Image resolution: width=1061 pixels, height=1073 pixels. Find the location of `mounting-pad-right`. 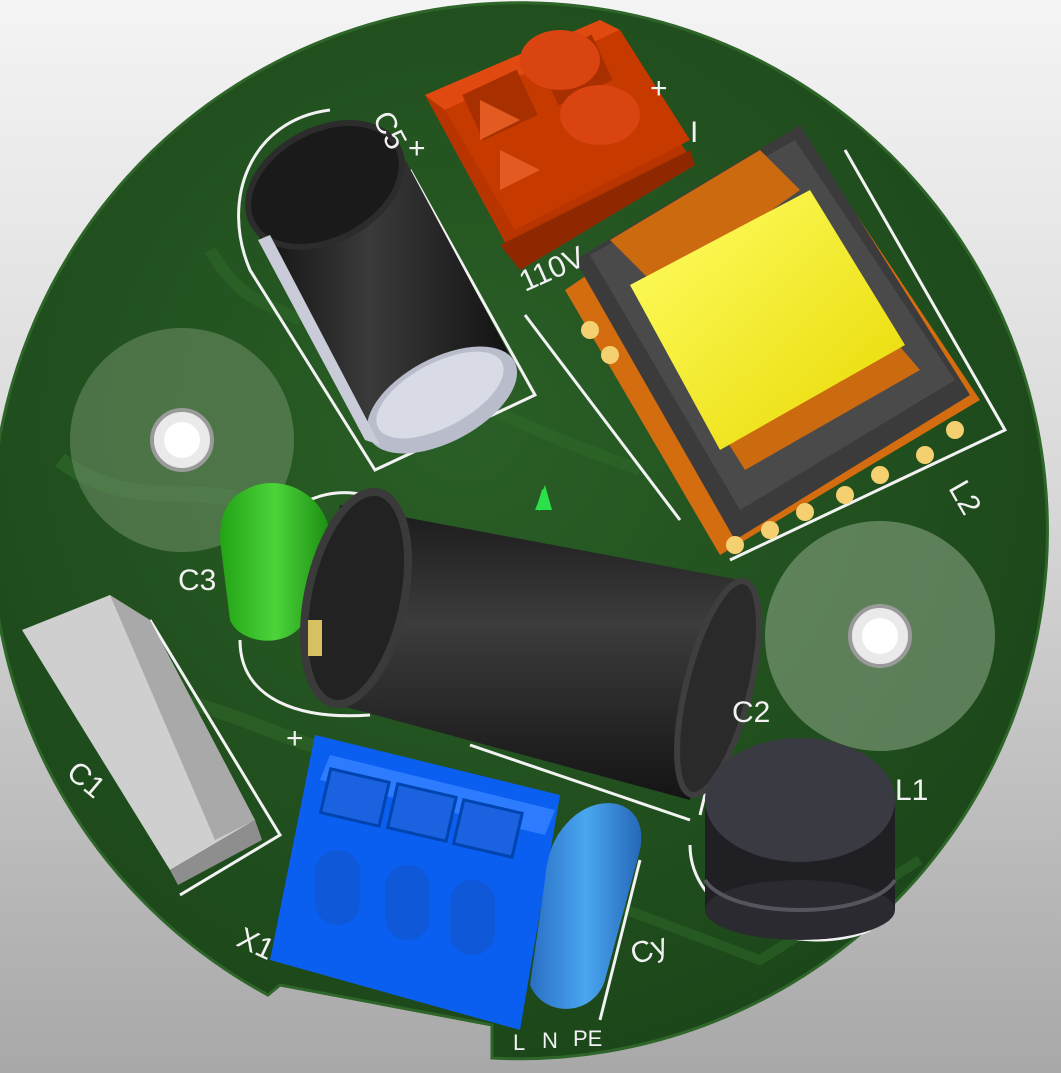

mounting-pad-right is located at coordinates (880, 636).